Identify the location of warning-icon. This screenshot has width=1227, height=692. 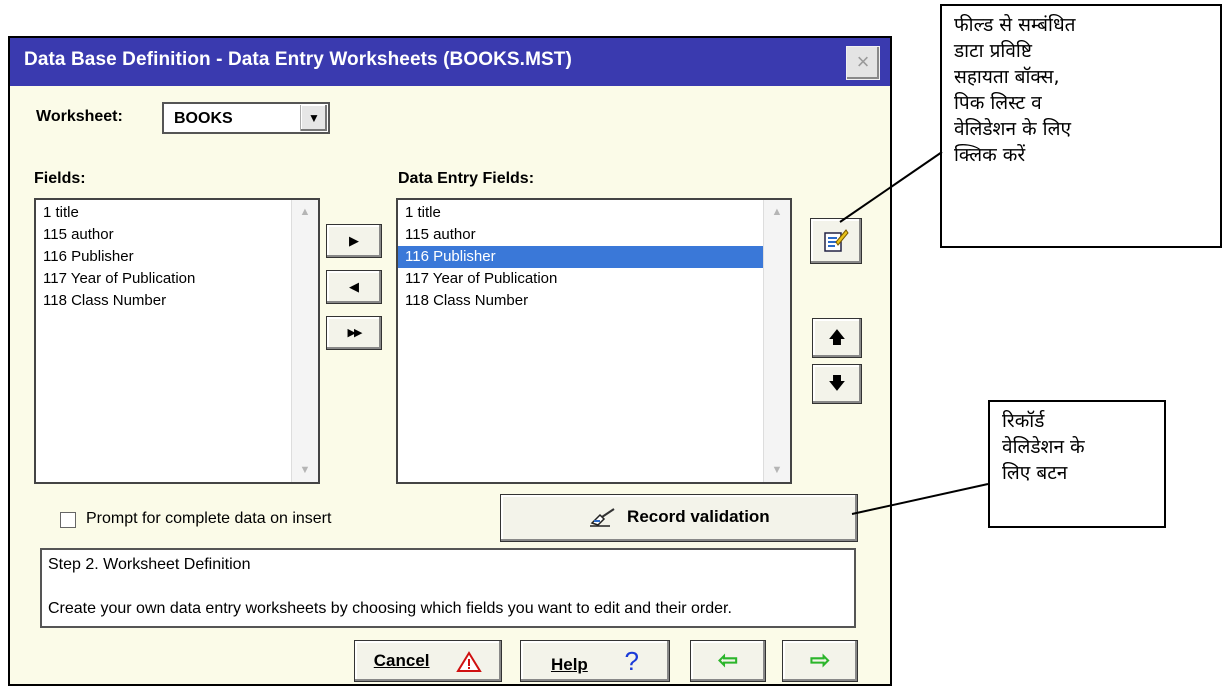
(469, 661).